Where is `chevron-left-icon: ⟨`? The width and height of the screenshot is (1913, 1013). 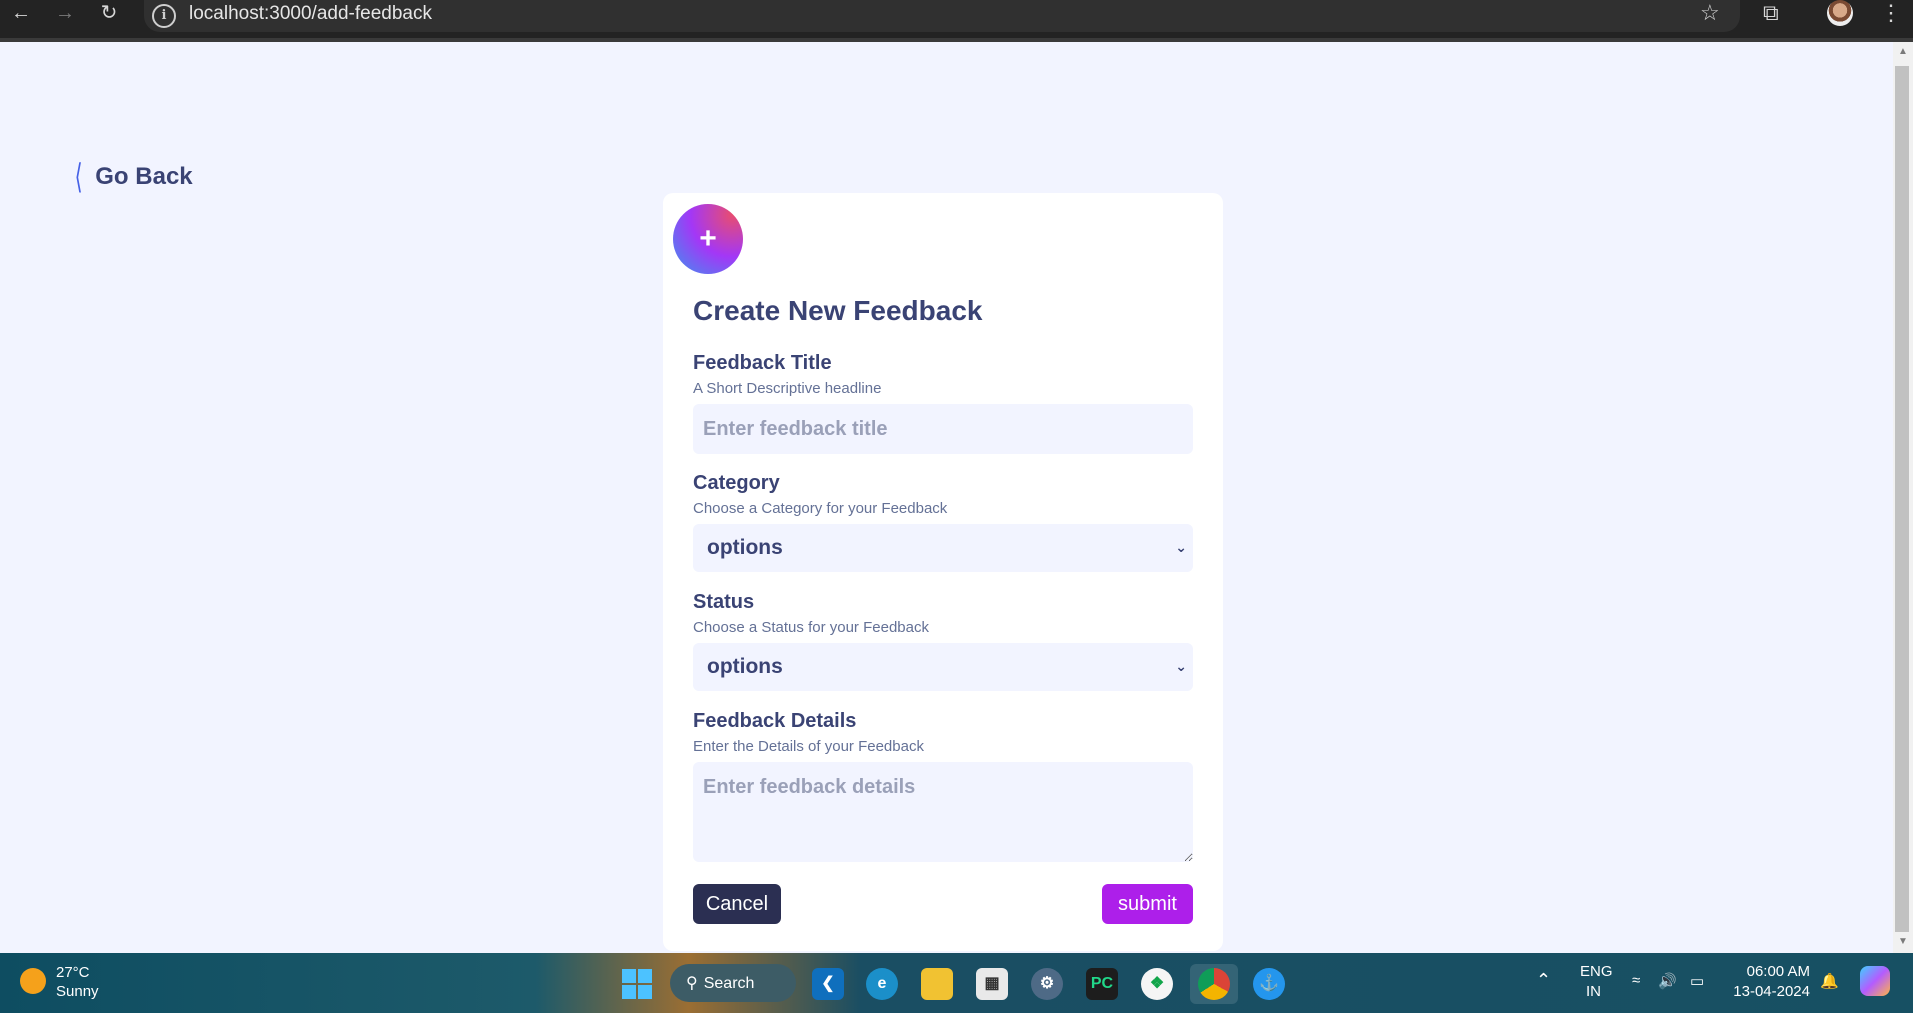
chevron-left-icon: ⟨ is located at coordinates (78, 177).